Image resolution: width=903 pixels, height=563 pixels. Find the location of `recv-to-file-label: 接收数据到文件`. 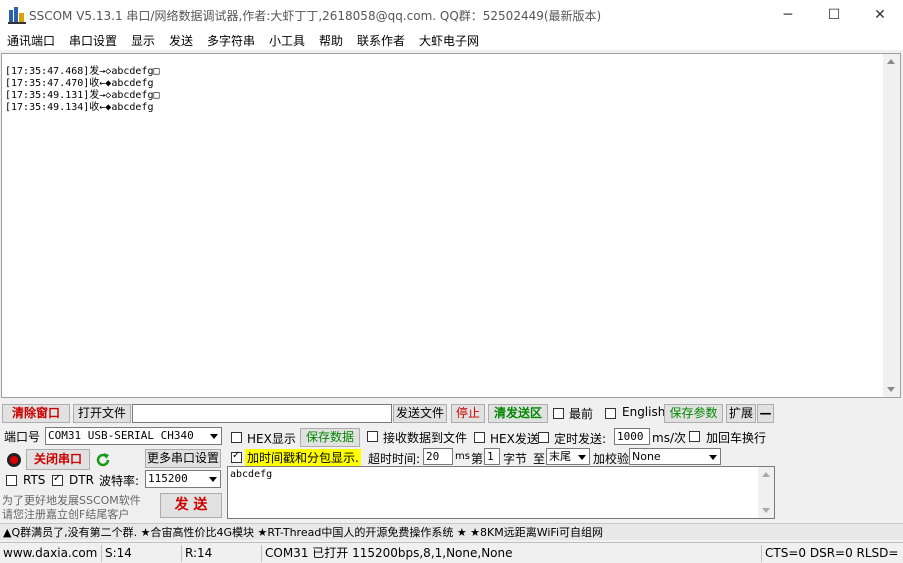

recv-to-file-label: 接收数据到文件 is located at coordinates (425, 438).